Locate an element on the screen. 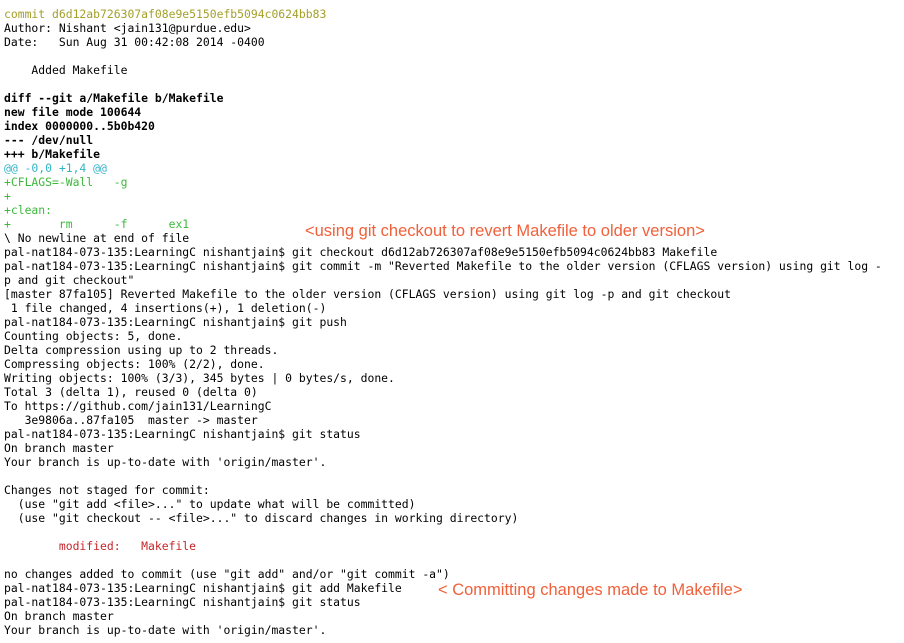  terminal-line: diff --git a/Makefile b/Makefile is located at coordinates (114, 98).